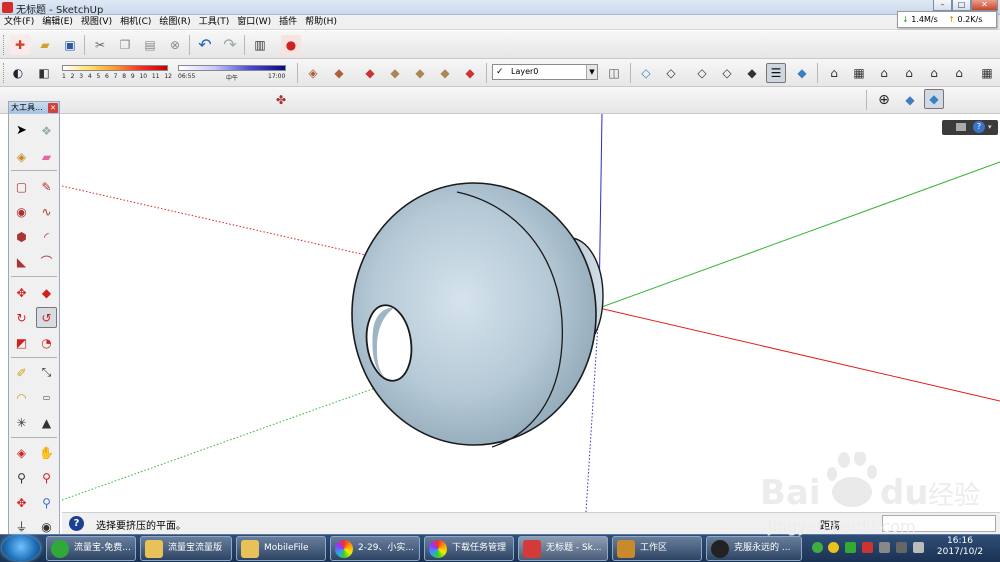 Image resolution: width=1000 pixels, height=562 pixels. What do you see at coordinates (21, 211) in the screenshot?
I see `circle-tool-icon: ◉` at bounding box center [21, 211].